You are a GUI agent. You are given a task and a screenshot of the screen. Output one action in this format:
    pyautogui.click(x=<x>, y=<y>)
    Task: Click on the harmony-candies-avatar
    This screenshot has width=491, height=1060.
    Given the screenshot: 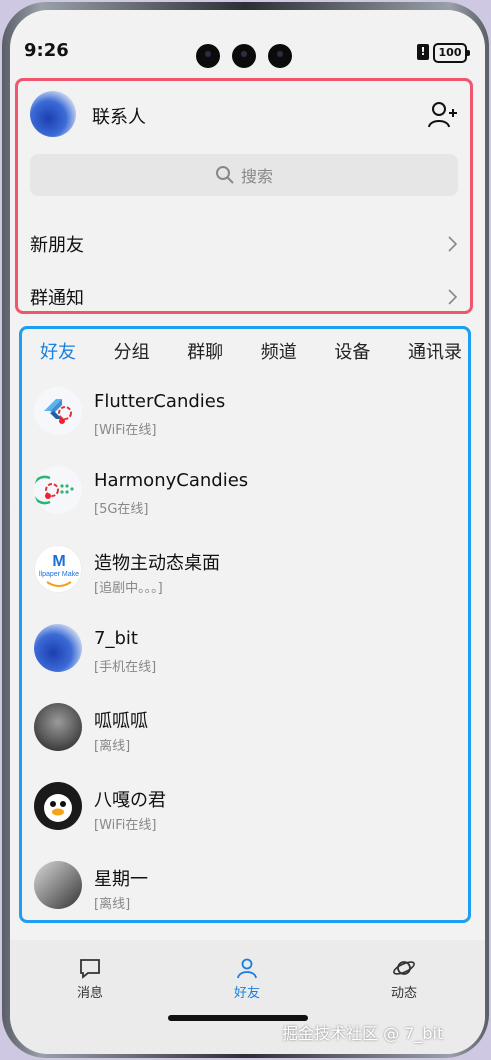 What is the action you would take?
    pyautogui.click(x=58, y=490)
    